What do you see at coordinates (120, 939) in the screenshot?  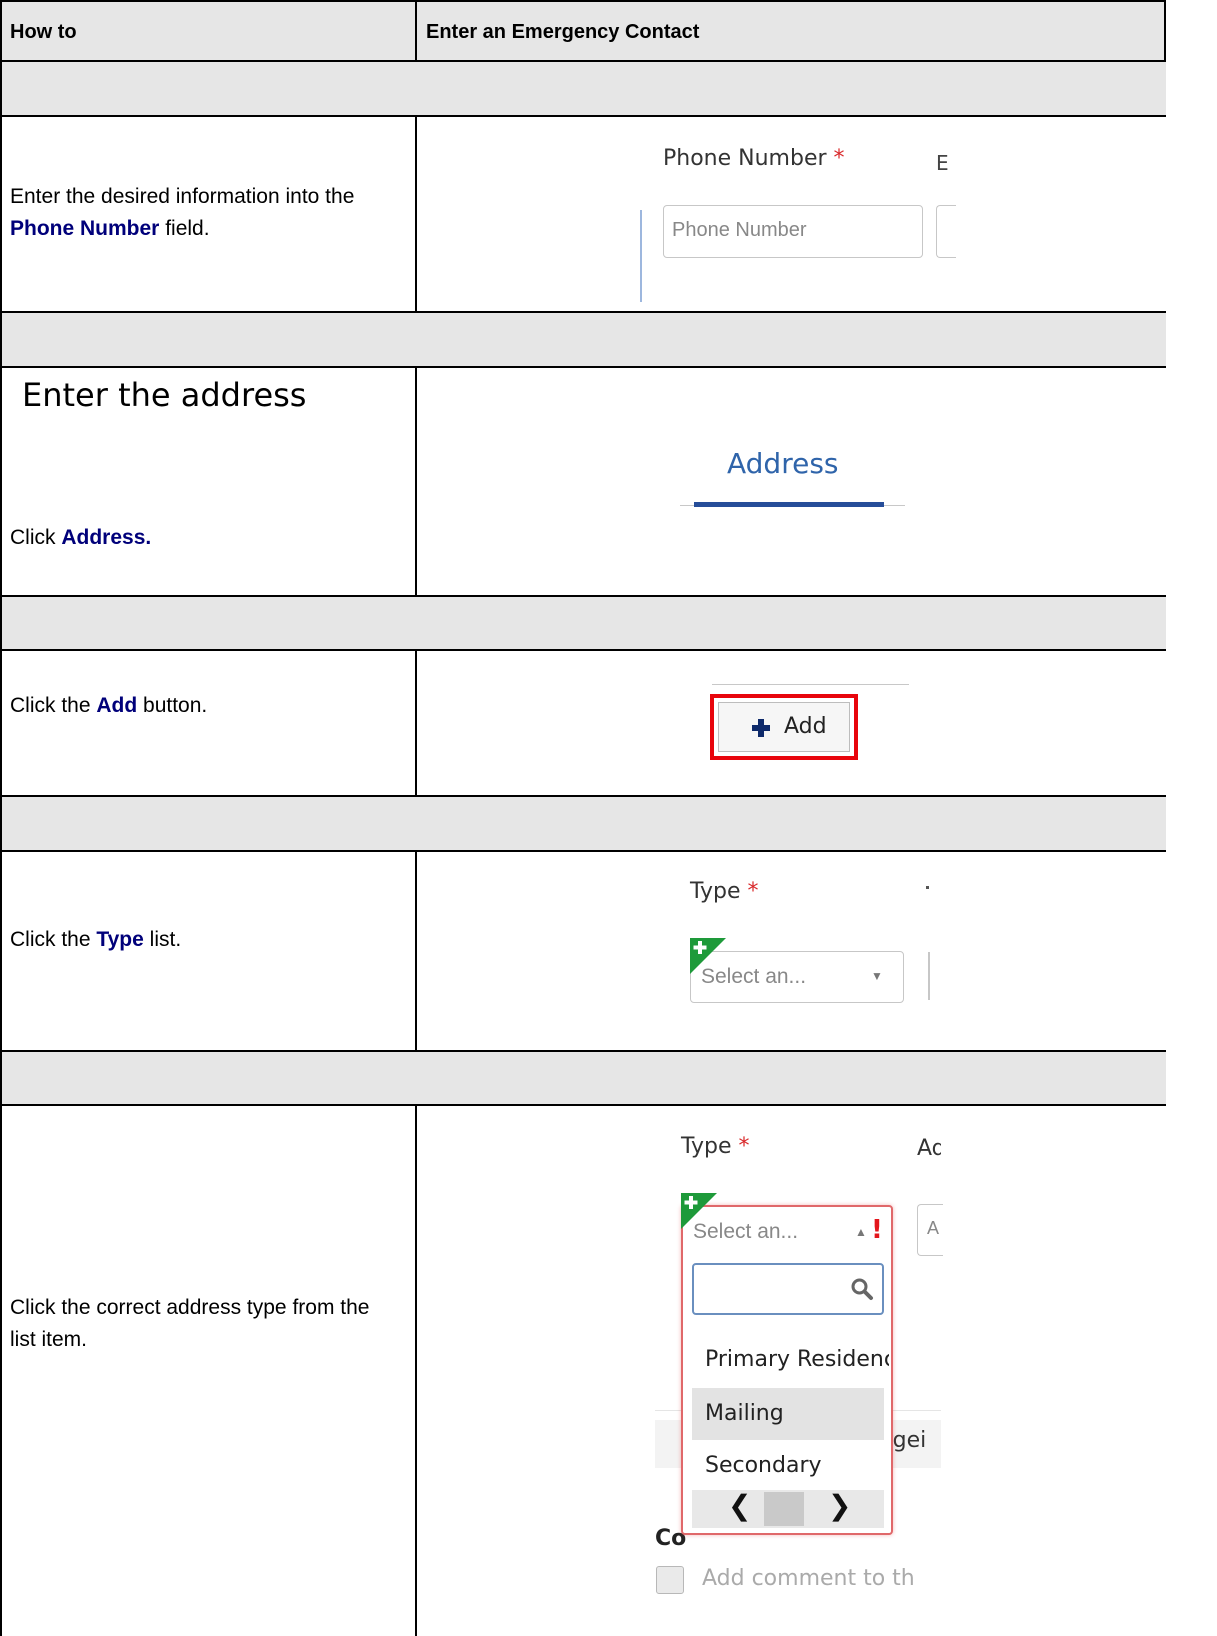 I see `keyword-type: Type` at bounding box center [120, 939].